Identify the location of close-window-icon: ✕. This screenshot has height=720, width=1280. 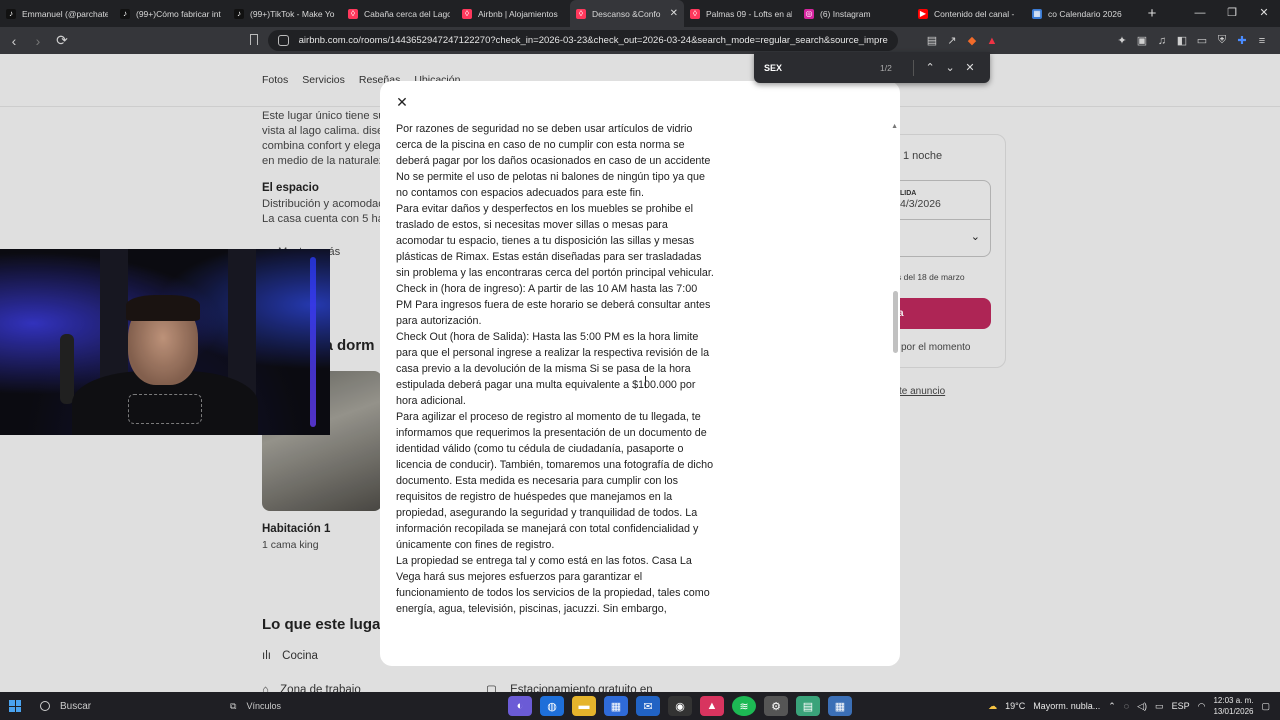
(1264, 13).